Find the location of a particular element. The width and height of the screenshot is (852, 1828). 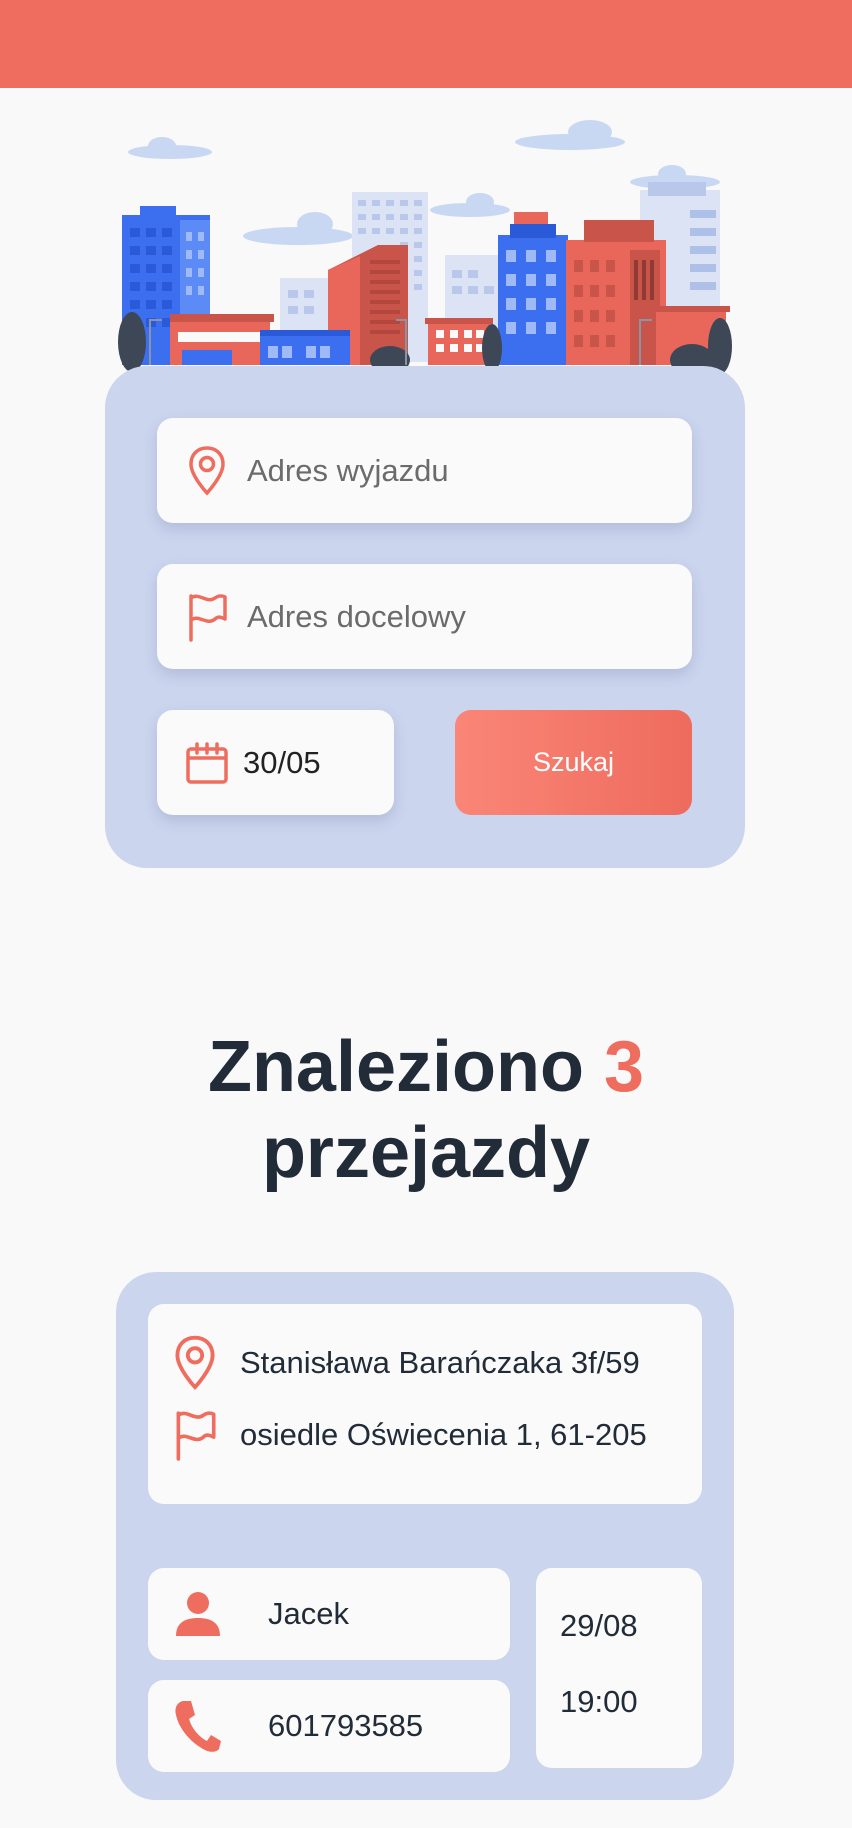

route-to-row: osiedle Oświecenia 1, 61-205 is located at coordinates (397, 1435).